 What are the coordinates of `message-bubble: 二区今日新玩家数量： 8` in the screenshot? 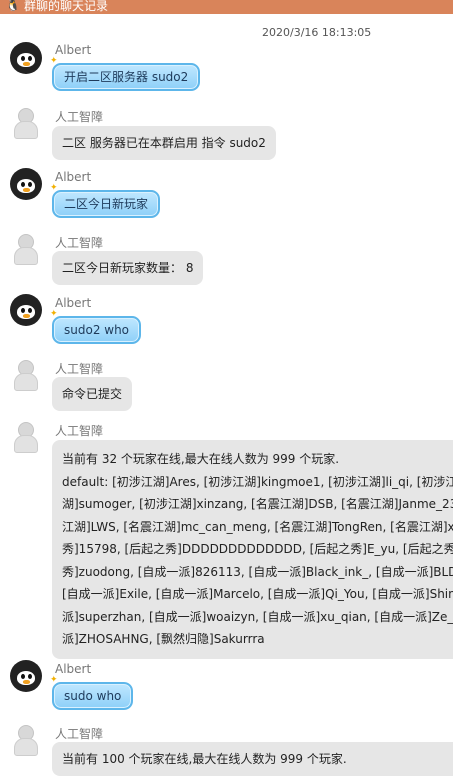 It's located at (128, 268).